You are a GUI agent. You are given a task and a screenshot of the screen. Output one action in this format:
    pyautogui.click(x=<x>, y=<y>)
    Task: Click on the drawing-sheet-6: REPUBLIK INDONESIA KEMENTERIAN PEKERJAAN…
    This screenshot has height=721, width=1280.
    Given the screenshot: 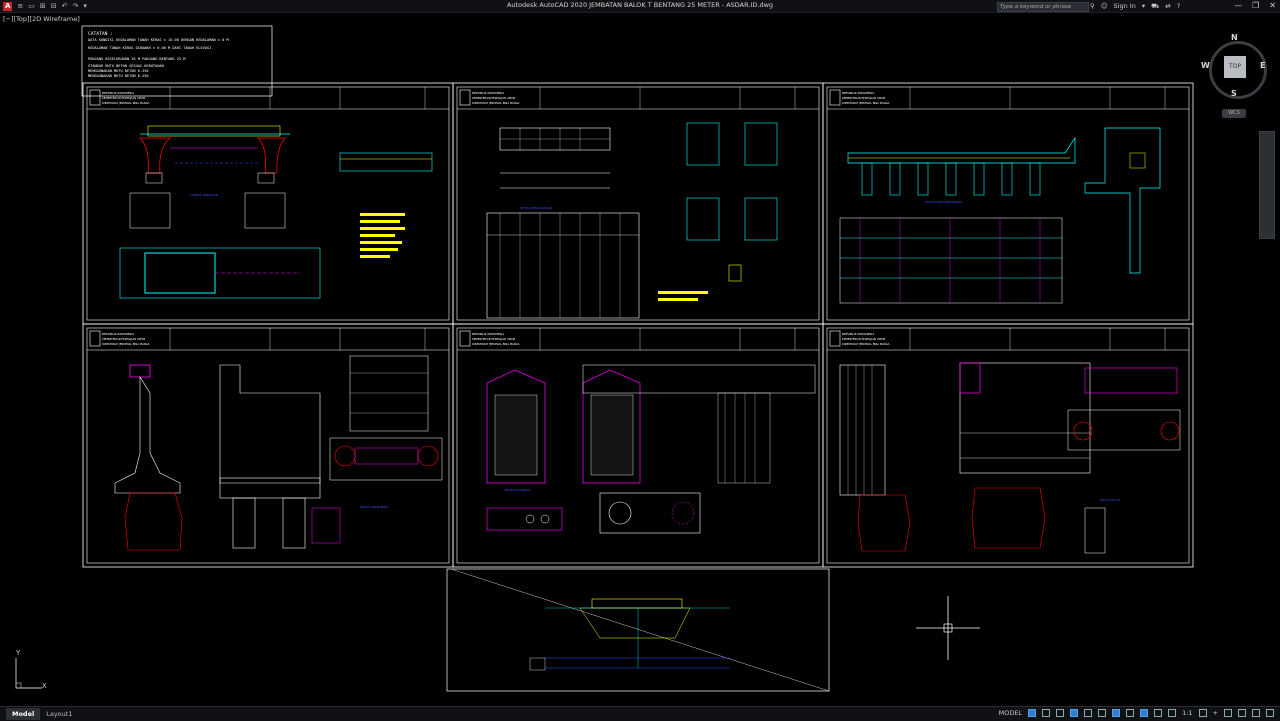 What is the action you would take?
    pyautogui.click(x=1008, y=445)
    